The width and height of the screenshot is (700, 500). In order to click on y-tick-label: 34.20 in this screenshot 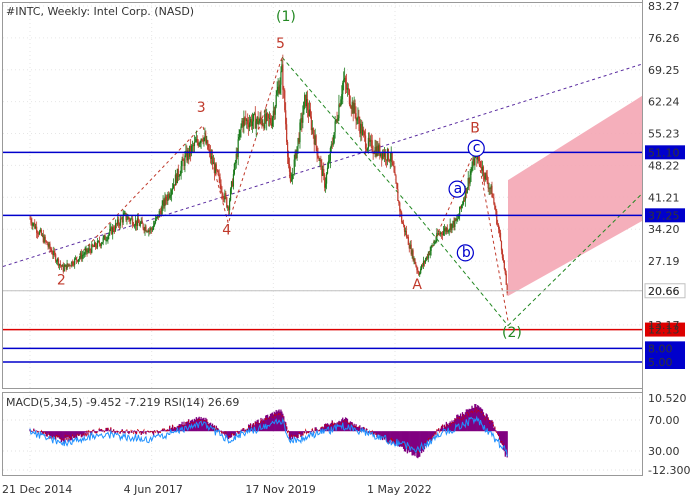, I will do `click(664, 229)`.